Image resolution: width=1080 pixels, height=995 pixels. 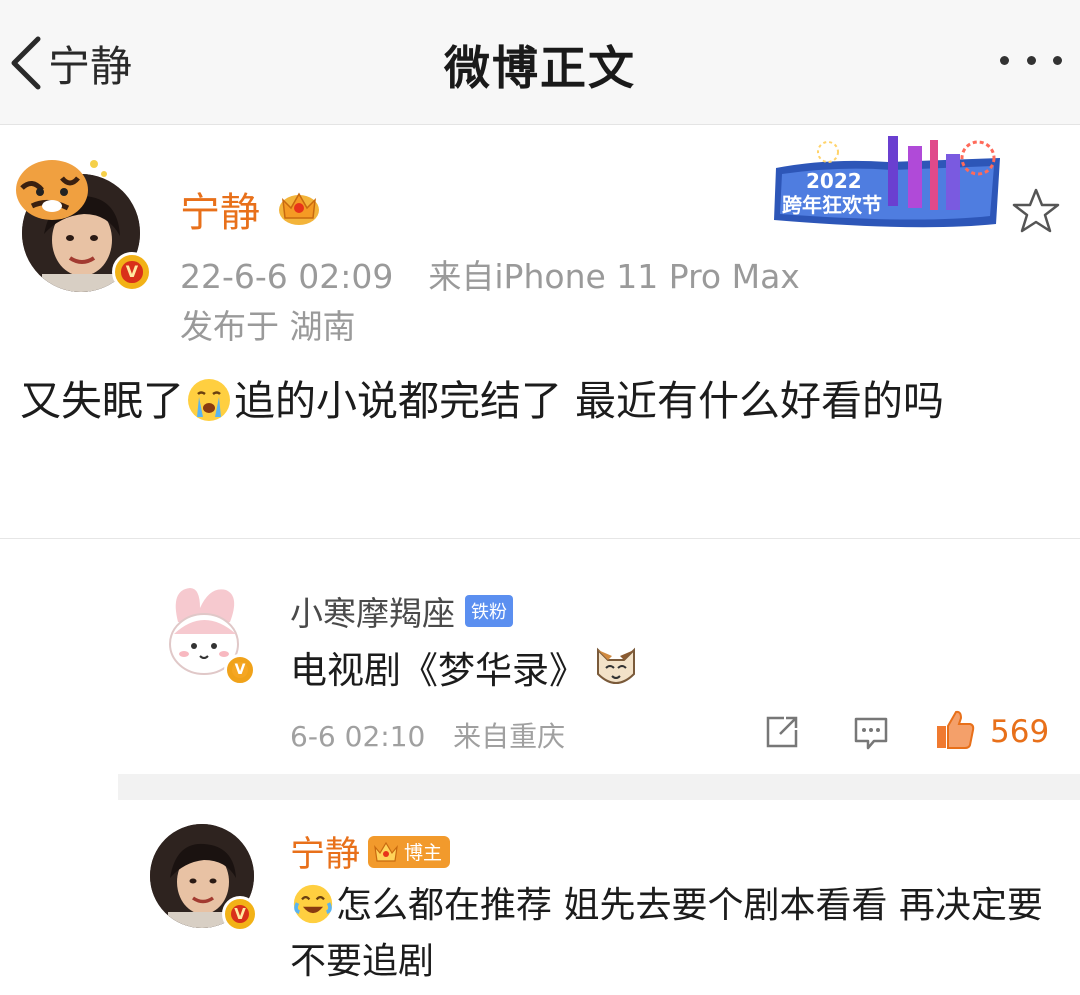 What do you see at coordinates (427, 735) in the screenshot?
I see `comment-meta: 6-6 02:10 来自重庆` at bounding box center [427, 735].